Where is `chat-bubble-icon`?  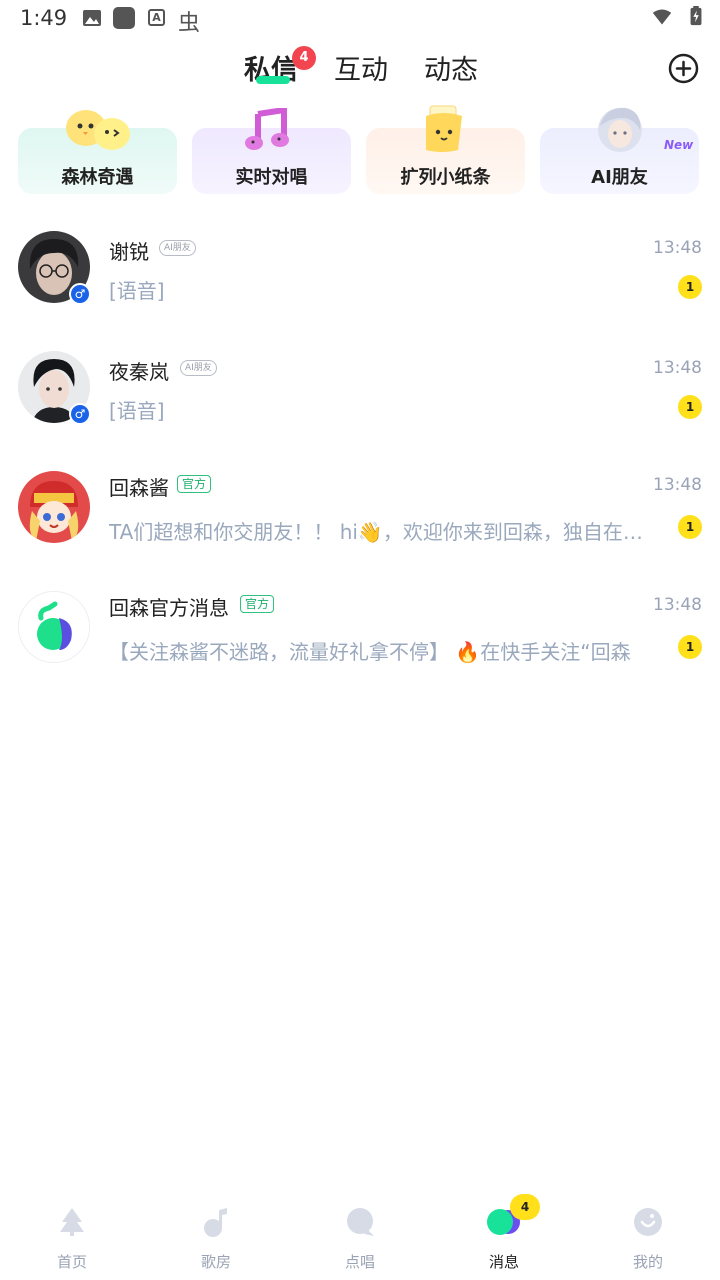 chat-bubble-icon is located at coordinates (360, 1222).